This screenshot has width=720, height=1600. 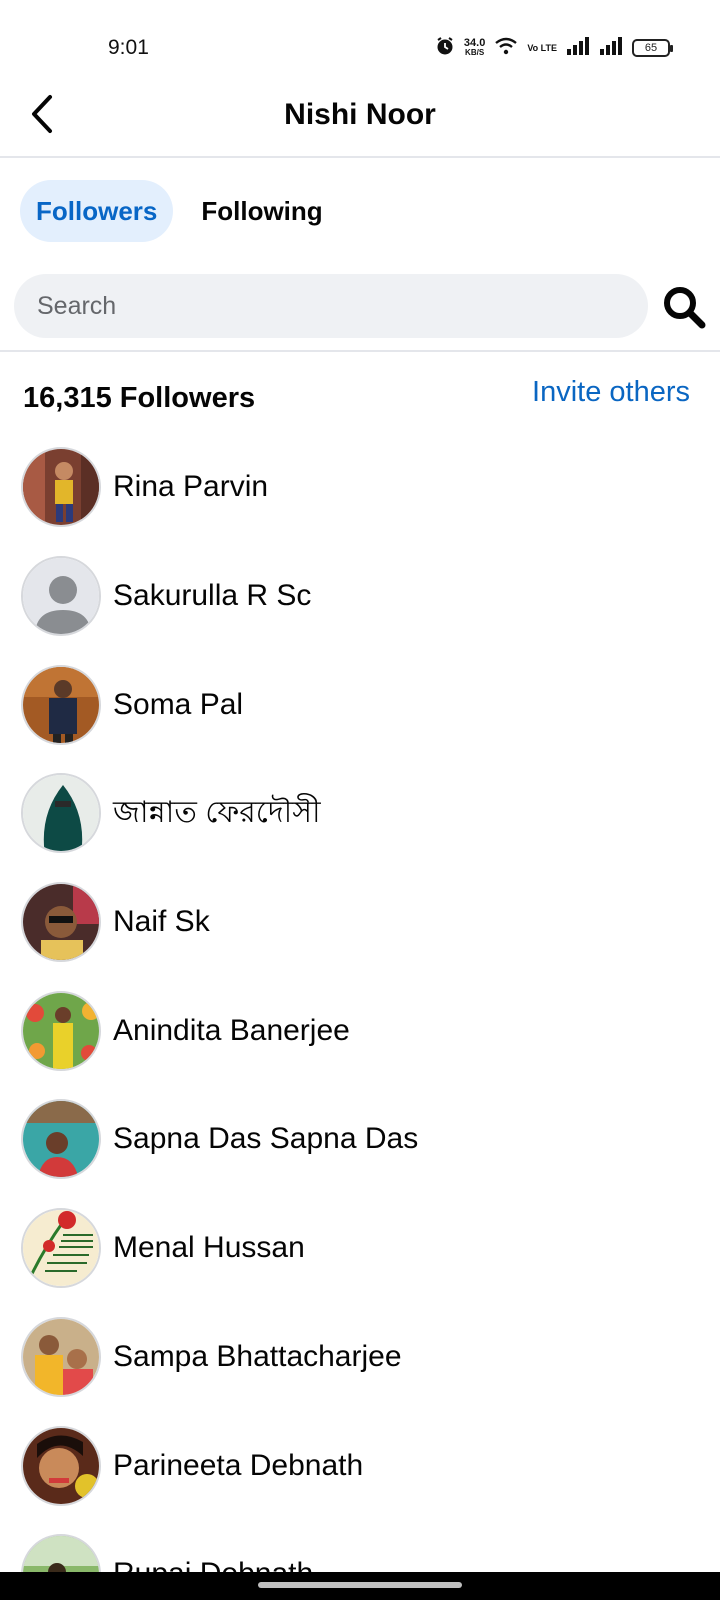 I want to click on search-icon, so click(x=685, y=308).